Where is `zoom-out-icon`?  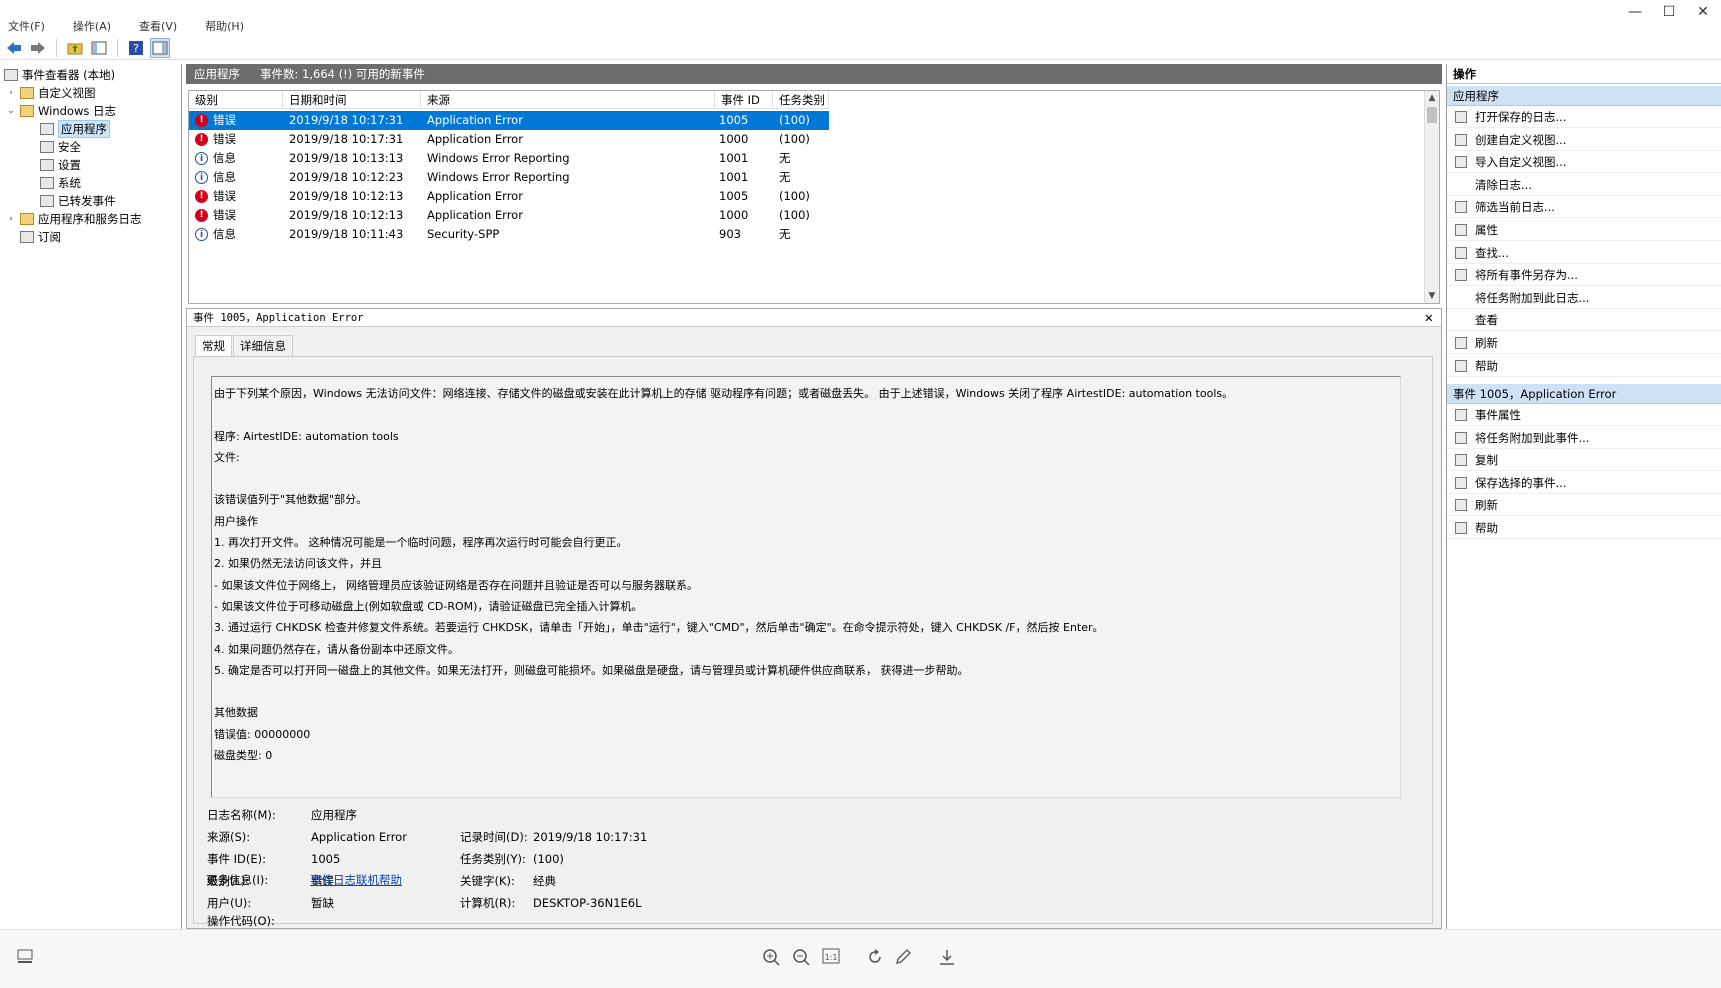
zoom-out-icon is located at coordinates (801, 959).